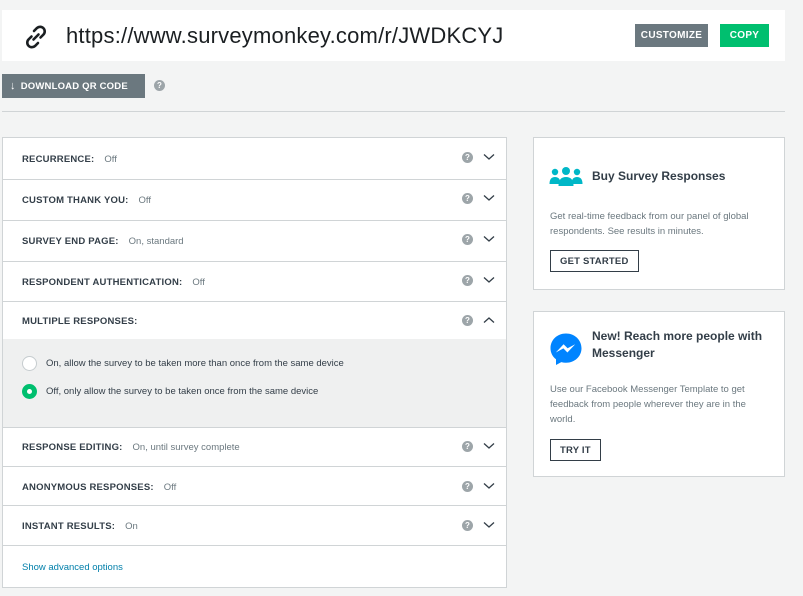 The height and width of the screenshot is (596, 803). I want to click on copy-button: COPY, so click(744, 35).